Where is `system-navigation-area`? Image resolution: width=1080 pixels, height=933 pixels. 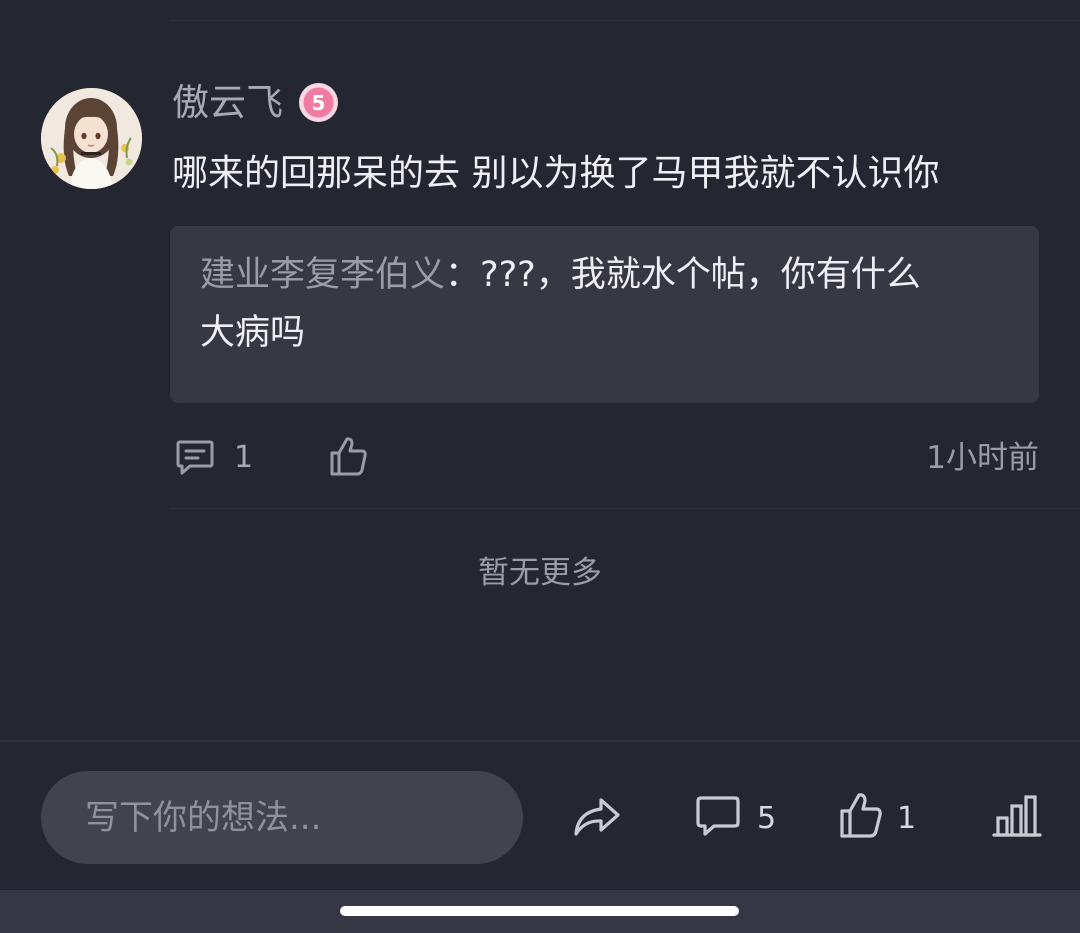
system-navigation-area is located at coordinates (540, 911).